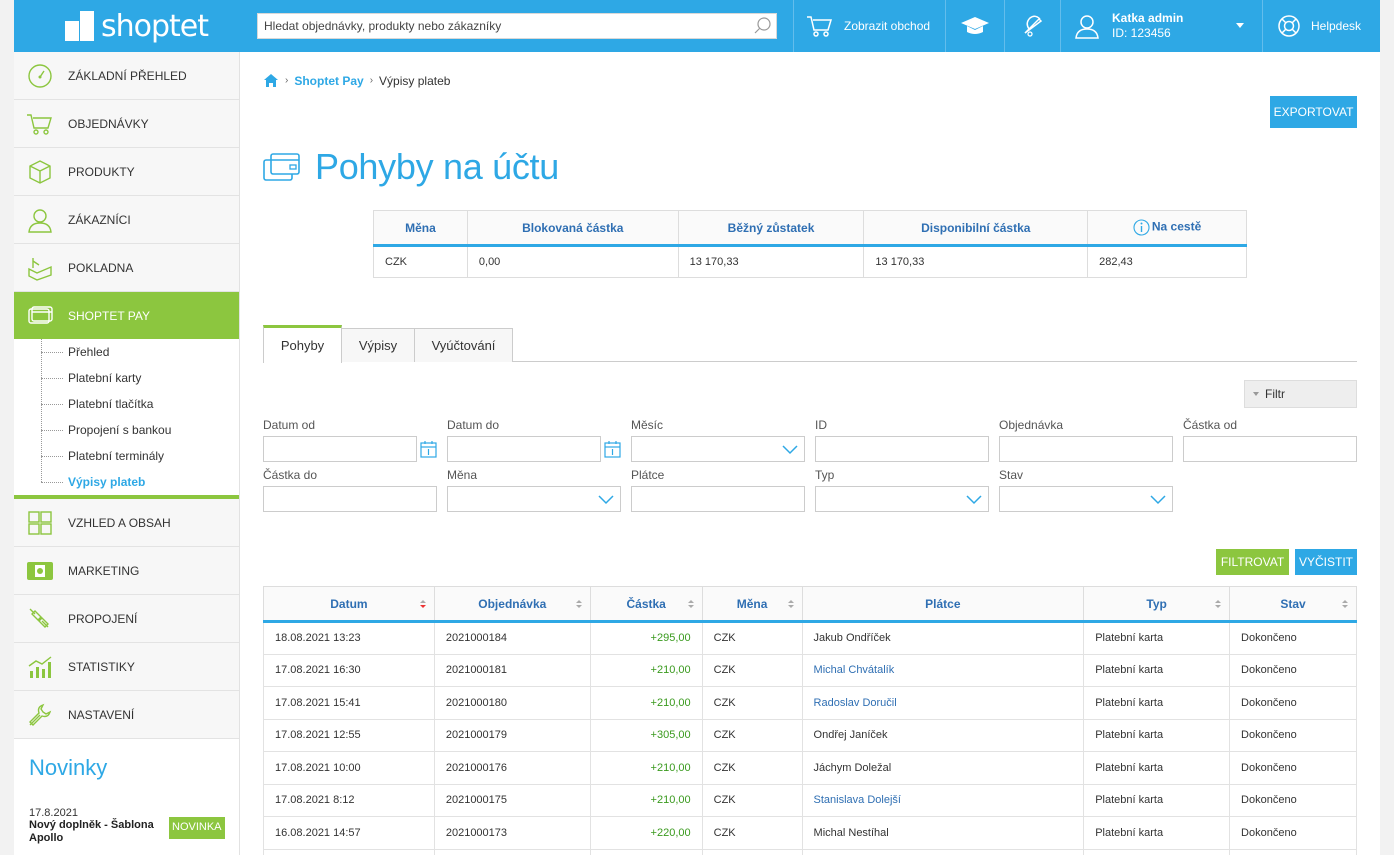  What do you see at coordinates (126, 268) in the screenshot?
I see `sidebar-item-cash-register: Pokladna` at bounding box center [126, 268].